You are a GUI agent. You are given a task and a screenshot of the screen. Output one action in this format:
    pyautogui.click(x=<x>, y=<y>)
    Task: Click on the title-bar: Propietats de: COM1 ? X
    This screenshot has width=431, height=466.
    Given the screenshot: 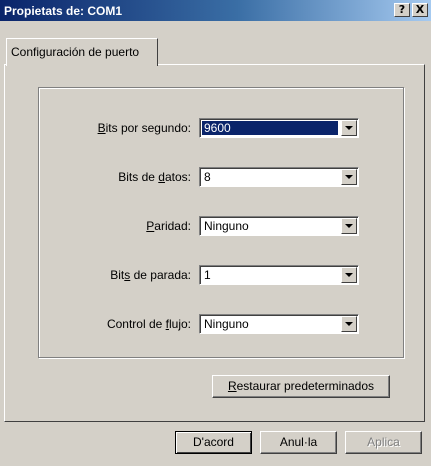 What is the action you would take?
    pyautogui.click(x=215, y=10)
    